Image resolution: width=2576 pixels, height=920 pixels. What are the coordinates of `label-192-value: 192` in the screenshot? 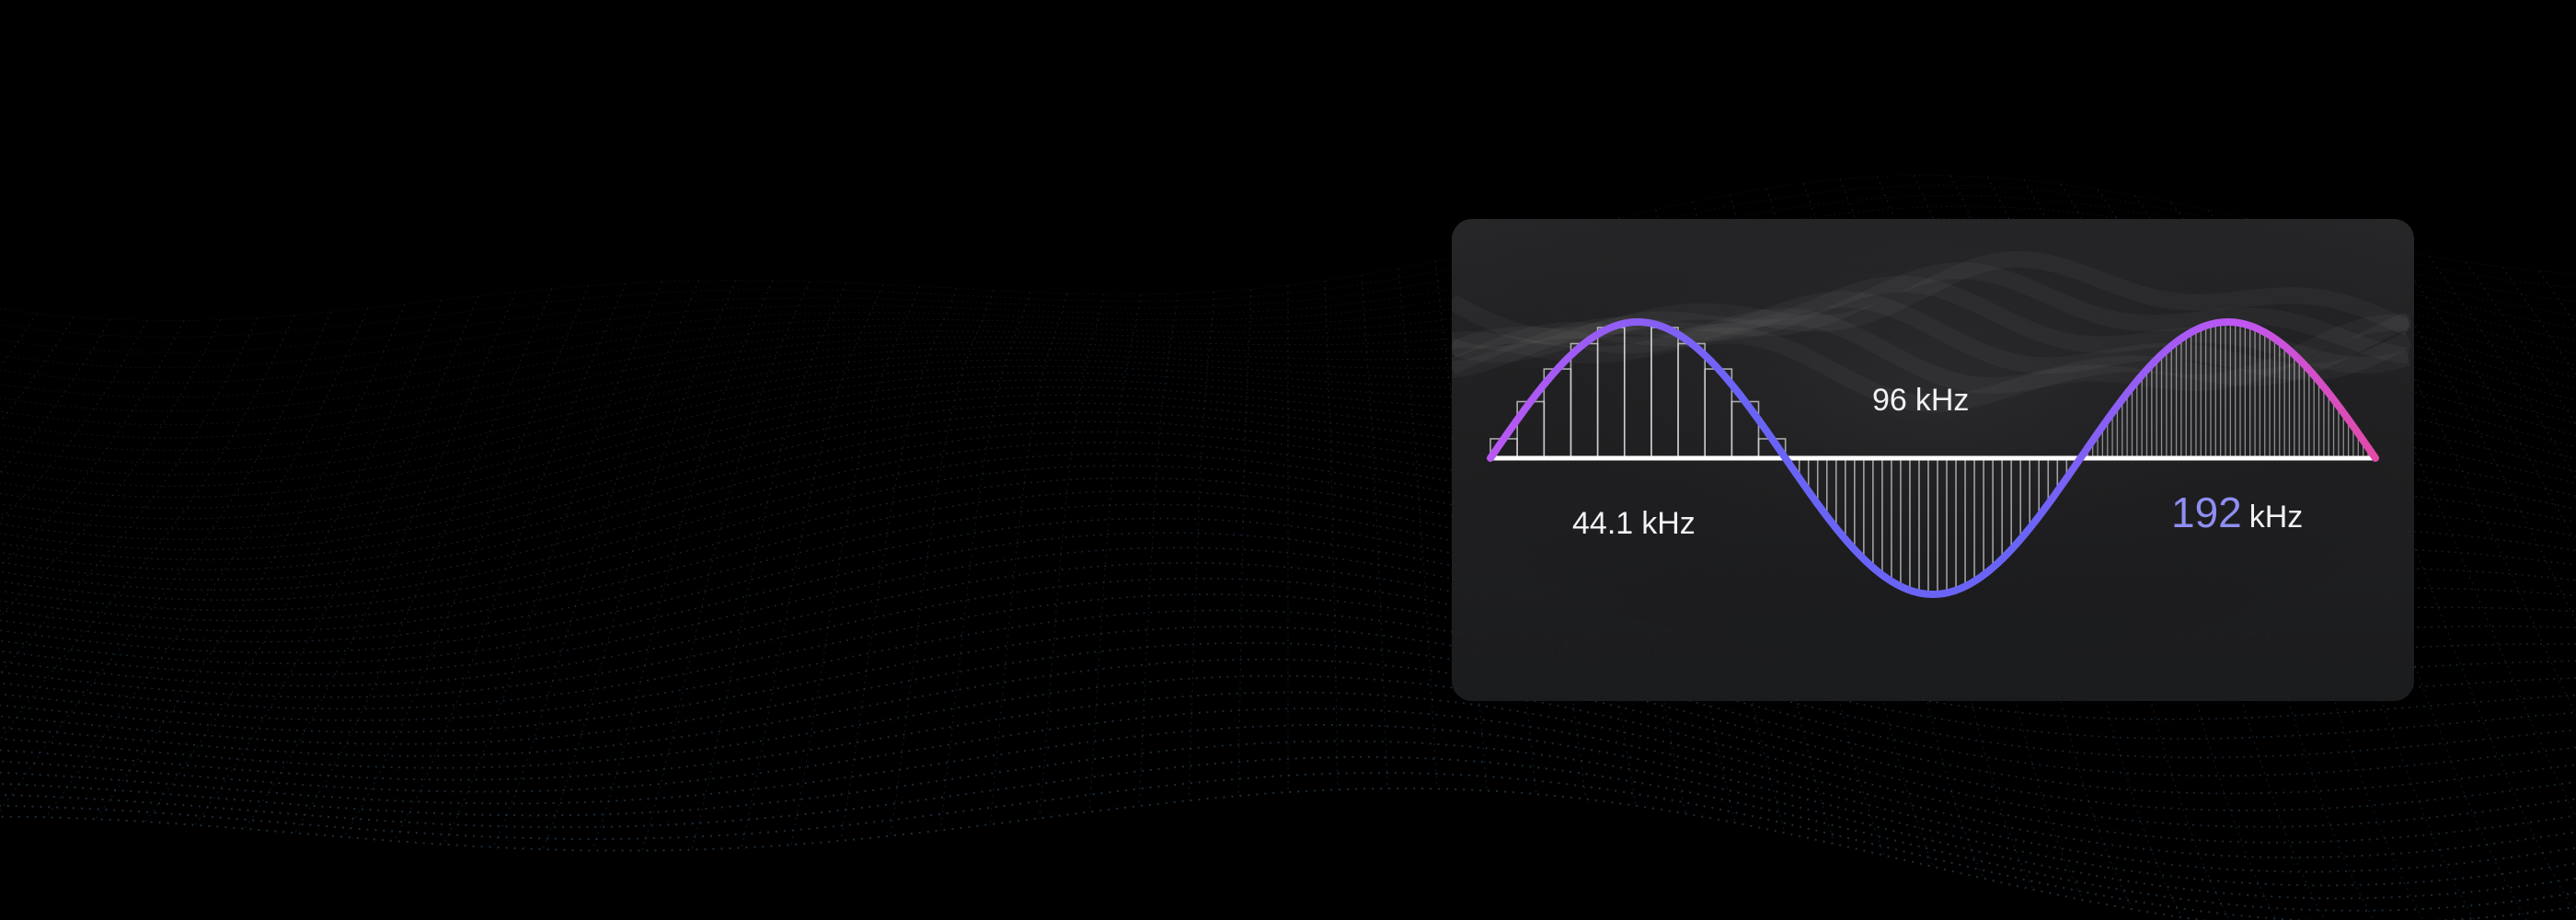 It's located at (2206, 512).